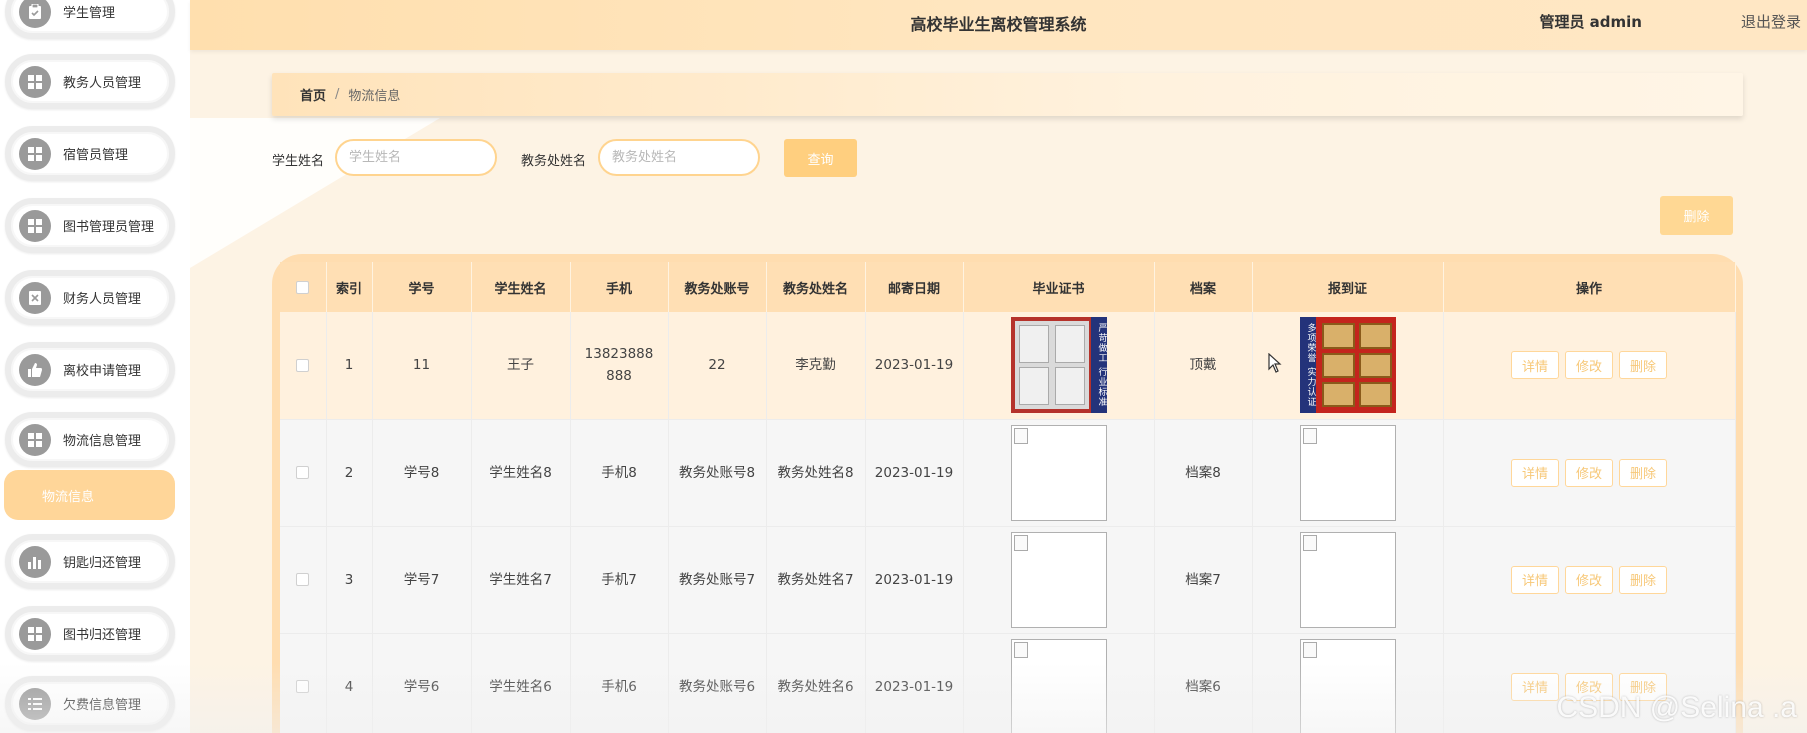 The height and width of the screenshot is (733, 1807). I want to click on cell-diploma: 严苛做工 行业标准, so click(1059, 366).